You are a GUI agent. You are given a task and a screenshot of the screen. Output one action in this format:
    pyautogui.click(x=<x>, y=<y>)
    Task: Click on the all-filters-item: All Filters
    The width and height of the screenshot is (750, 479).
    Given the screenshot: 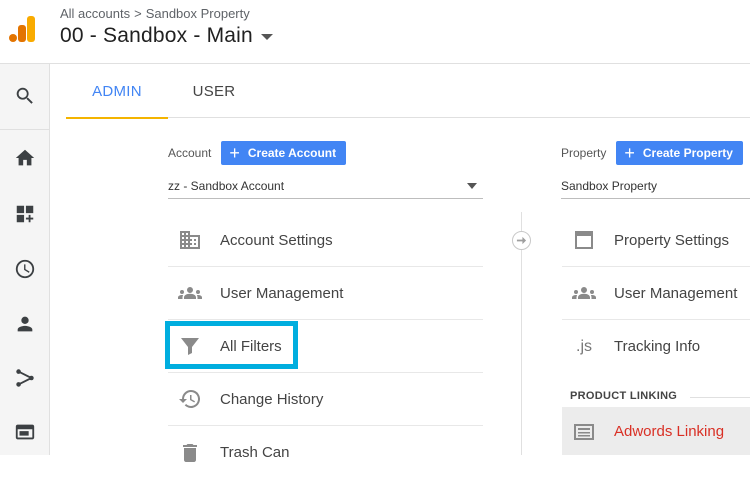 What is the action you would take?
    pyautogui.click(x=325, y=346)
    